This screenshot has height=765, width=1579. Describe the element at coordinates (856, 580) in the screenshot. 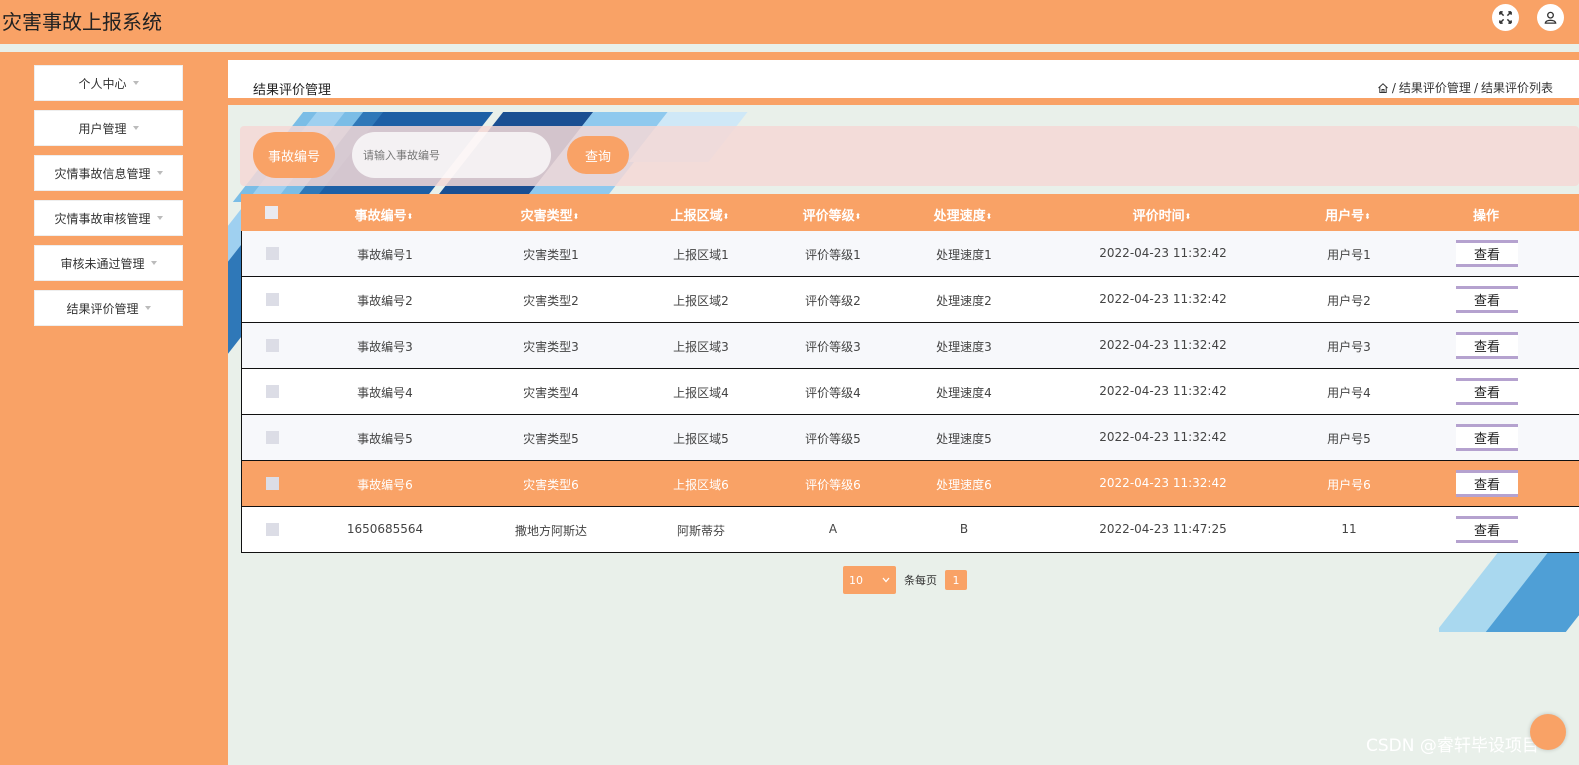

I see `page-size-value: 10` at that location.